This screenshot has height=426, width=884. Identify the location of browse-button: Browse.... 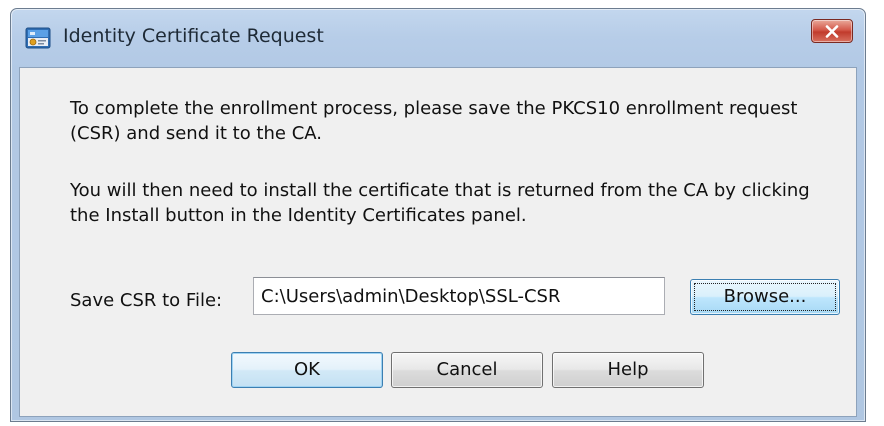
(765, 297).